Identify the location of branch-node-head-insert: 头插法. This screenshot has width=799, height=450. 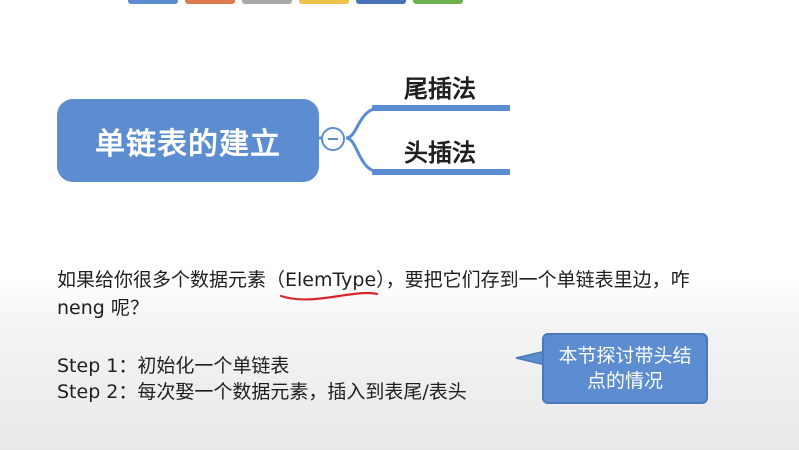
(440, 150).